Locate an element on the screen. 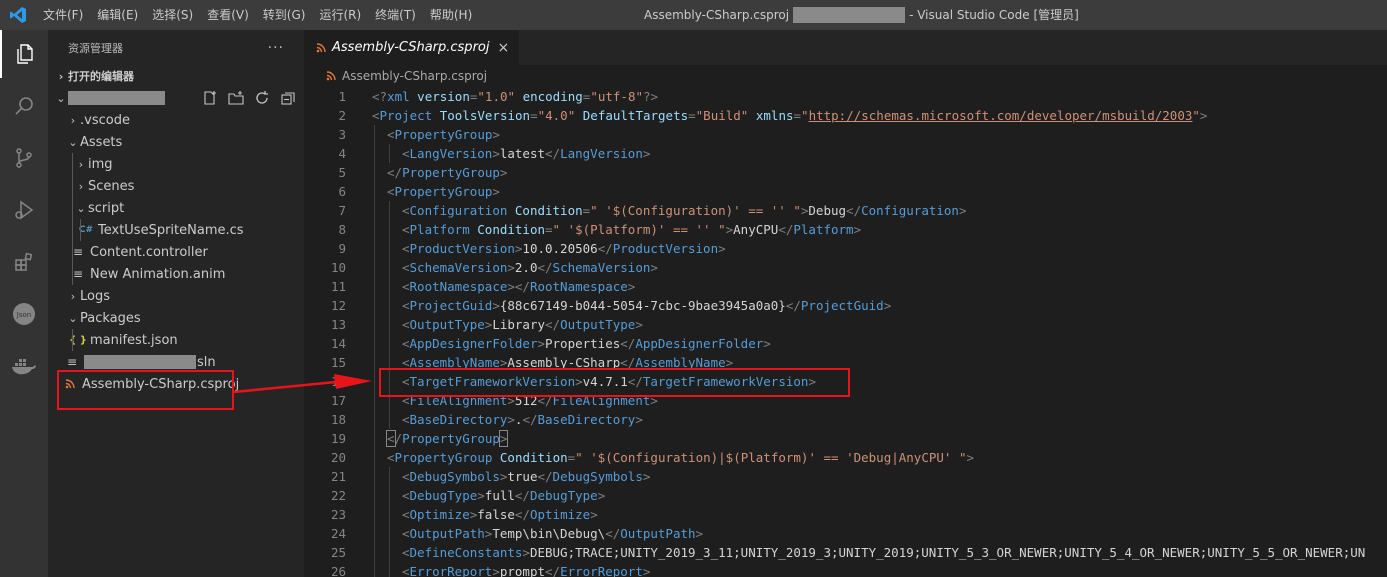 The image size is (1387, 577). tree-item-img: › img is located at coordinates (176, 164).